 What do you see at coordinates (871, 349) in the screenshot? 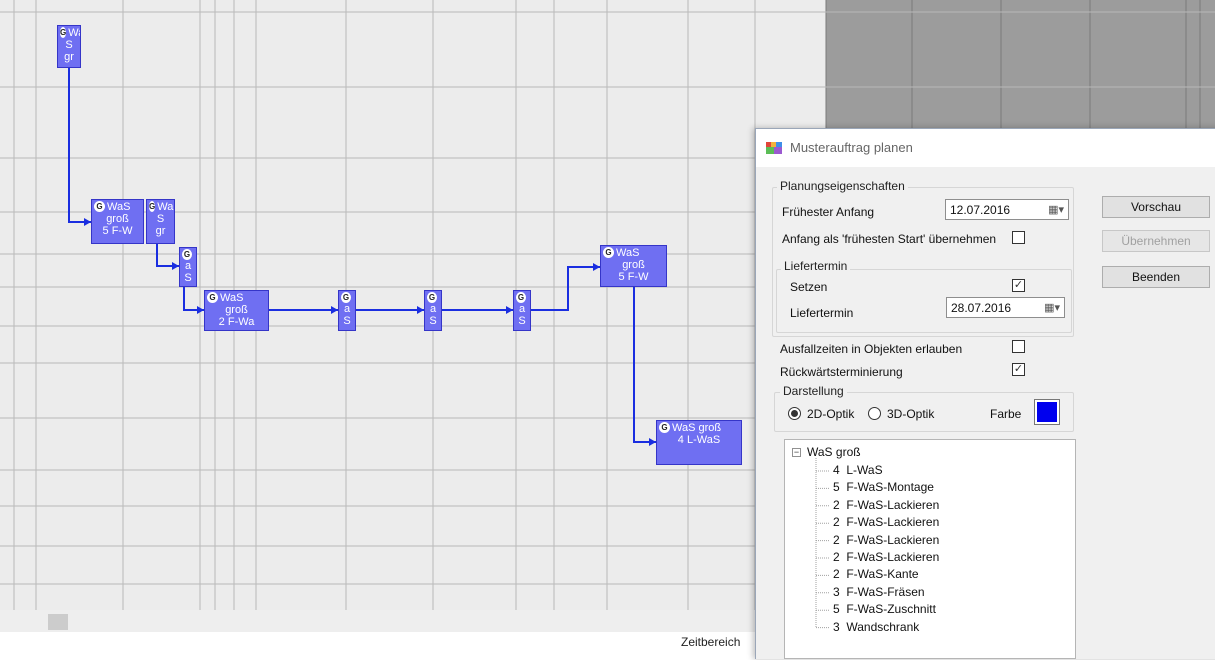
I see `downtime-label: Ausfallzeiten in Objekten erlauben` at bounding box center [871, 349].